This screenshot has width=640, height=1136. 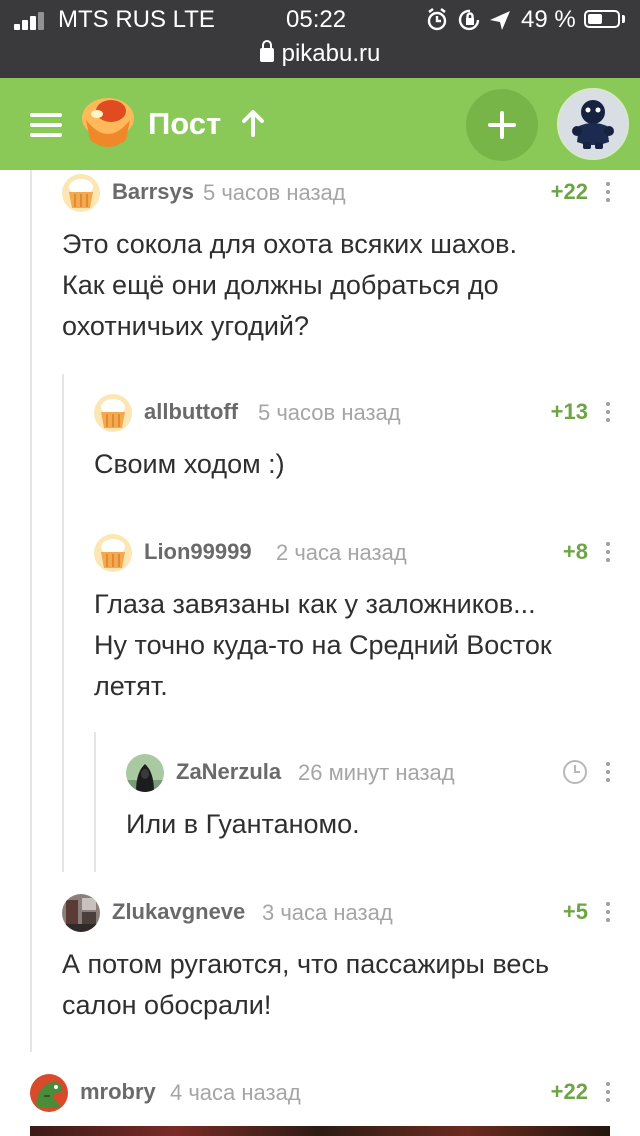 What do you see at coordinates (118, 1092) in the screenshot?
I see `comment-username: mrobry` at bounding box center [118, 1092].